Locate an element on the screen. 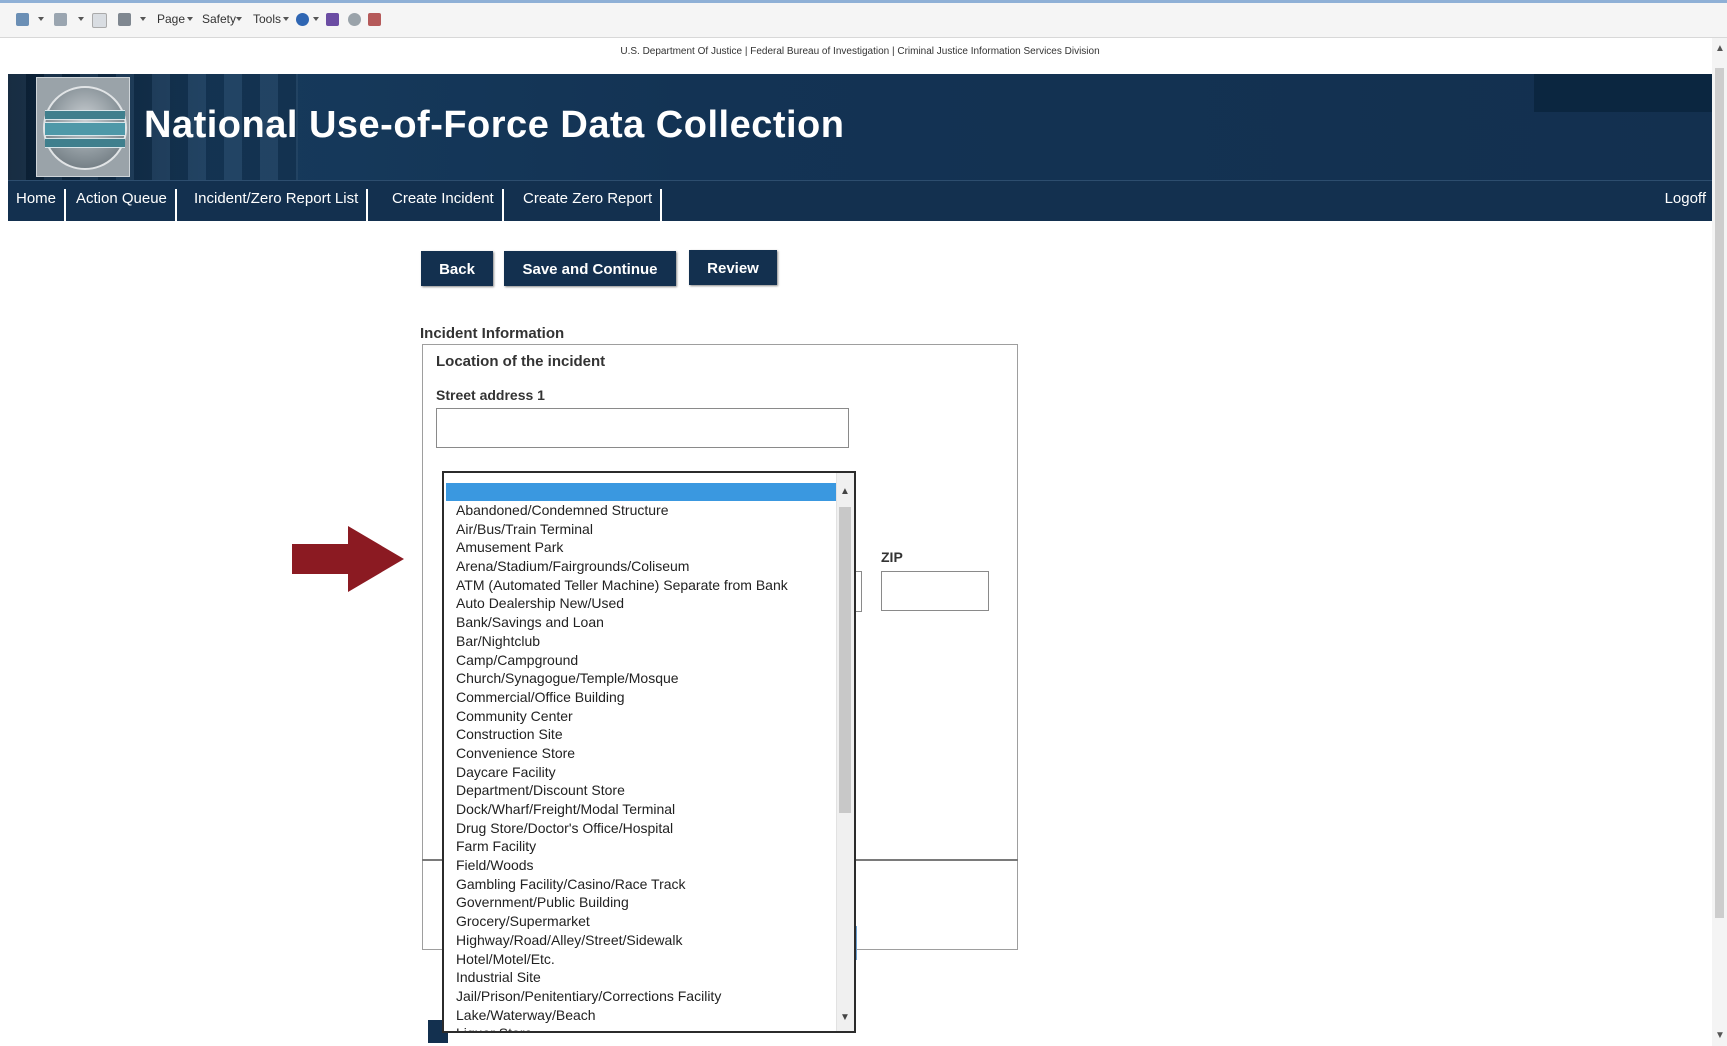 The width and height of the screenshot is (1727, 1046). nav-home: Home is located at coordinates (37, 205).